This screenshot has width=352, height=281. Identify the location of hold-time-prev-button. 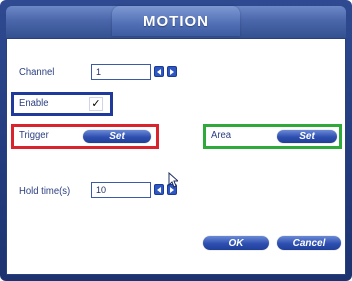
(159, 189).